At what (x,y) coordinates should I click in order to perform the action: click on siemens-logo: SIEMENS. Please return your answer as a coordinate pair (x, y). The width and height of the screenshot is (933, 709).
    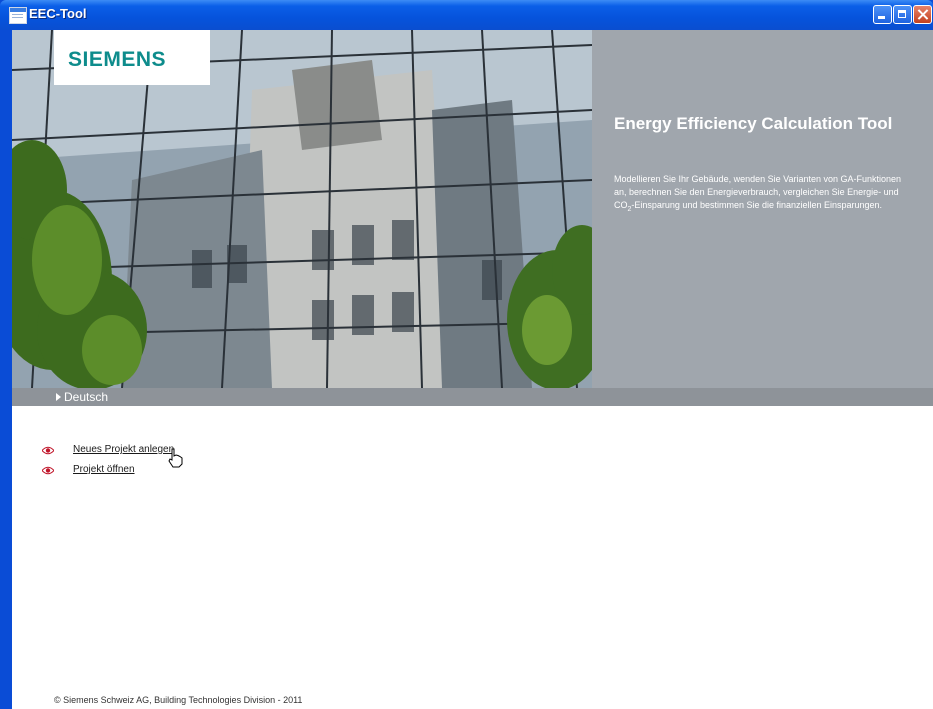
    Looking at the image, I should click on (132, 57).